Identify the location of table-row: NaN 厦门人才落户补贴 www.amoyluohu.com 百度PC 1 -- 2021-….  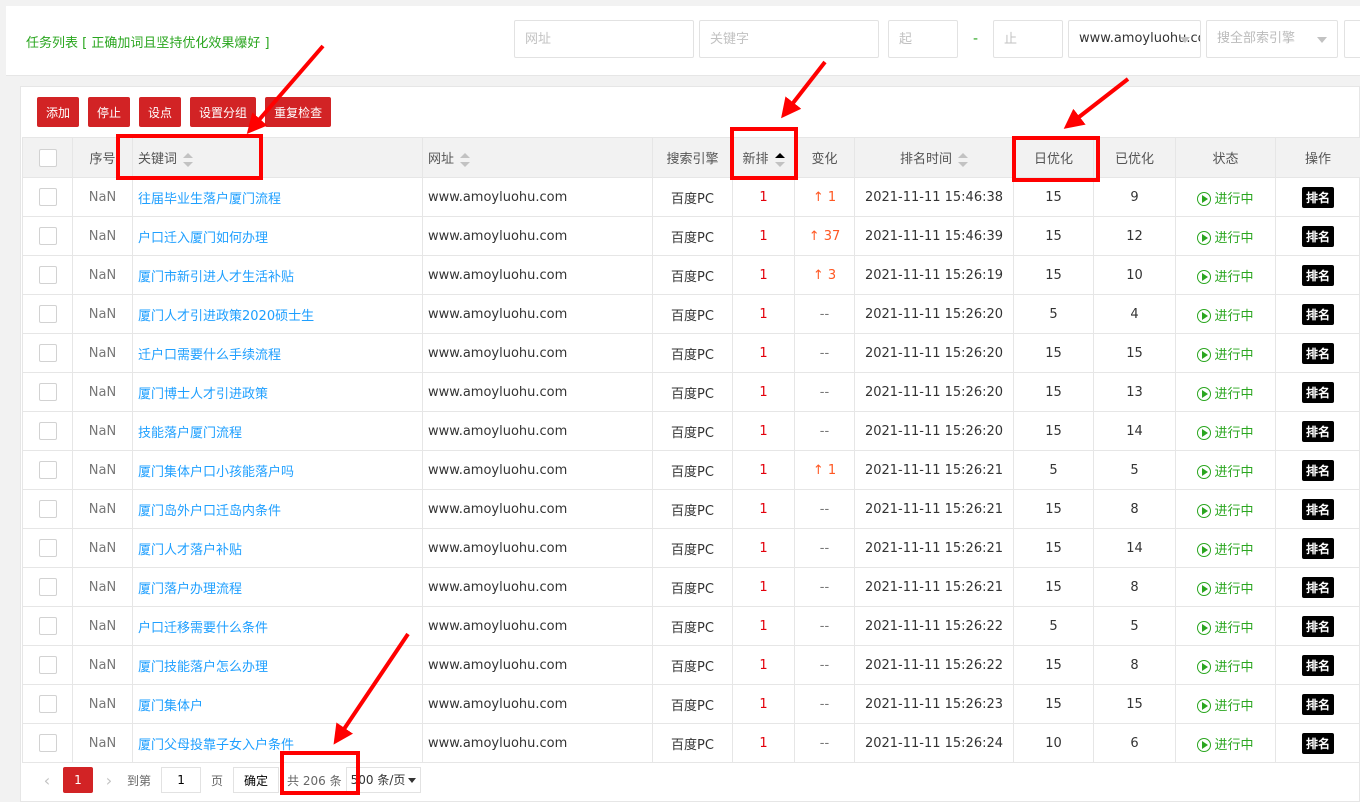
(691, 548).